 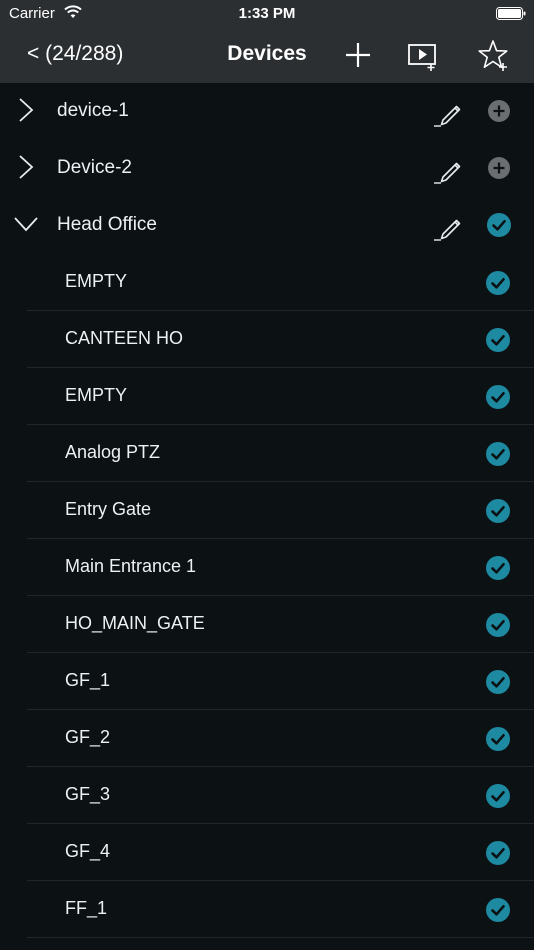 What do you see at coordinates (88, 851) in the screenshot?
I see `channel-name: GF_4` at bounding box center [88, 851].